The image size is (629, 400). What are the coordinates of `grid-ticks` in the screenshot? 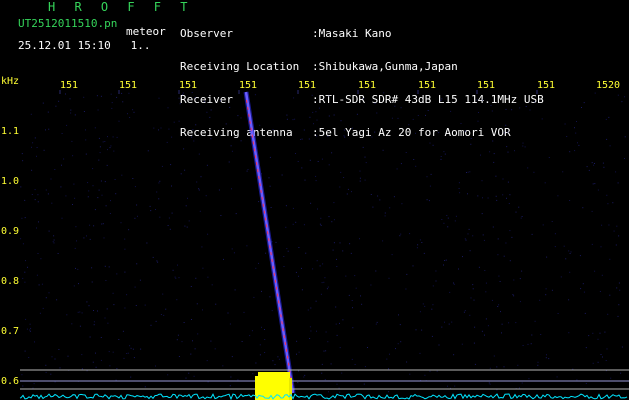 It's located at (298, 92).